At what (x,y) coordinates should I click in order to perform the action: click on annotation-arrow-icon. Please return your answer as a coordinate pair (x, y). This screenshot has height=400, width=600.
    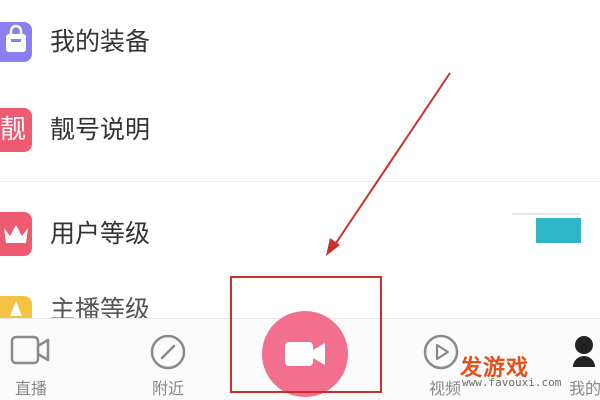
    Looking at the image, I should click on (388, 164).